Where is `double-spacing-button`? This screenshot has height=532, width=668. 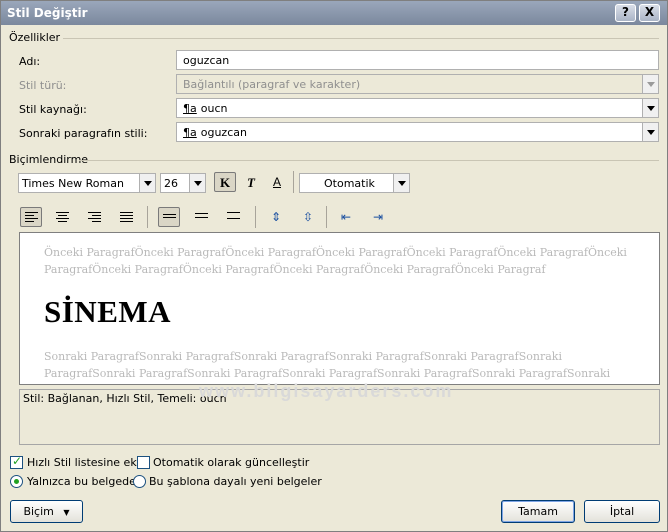
double-spacing-button is located at coordinates (233, 217).